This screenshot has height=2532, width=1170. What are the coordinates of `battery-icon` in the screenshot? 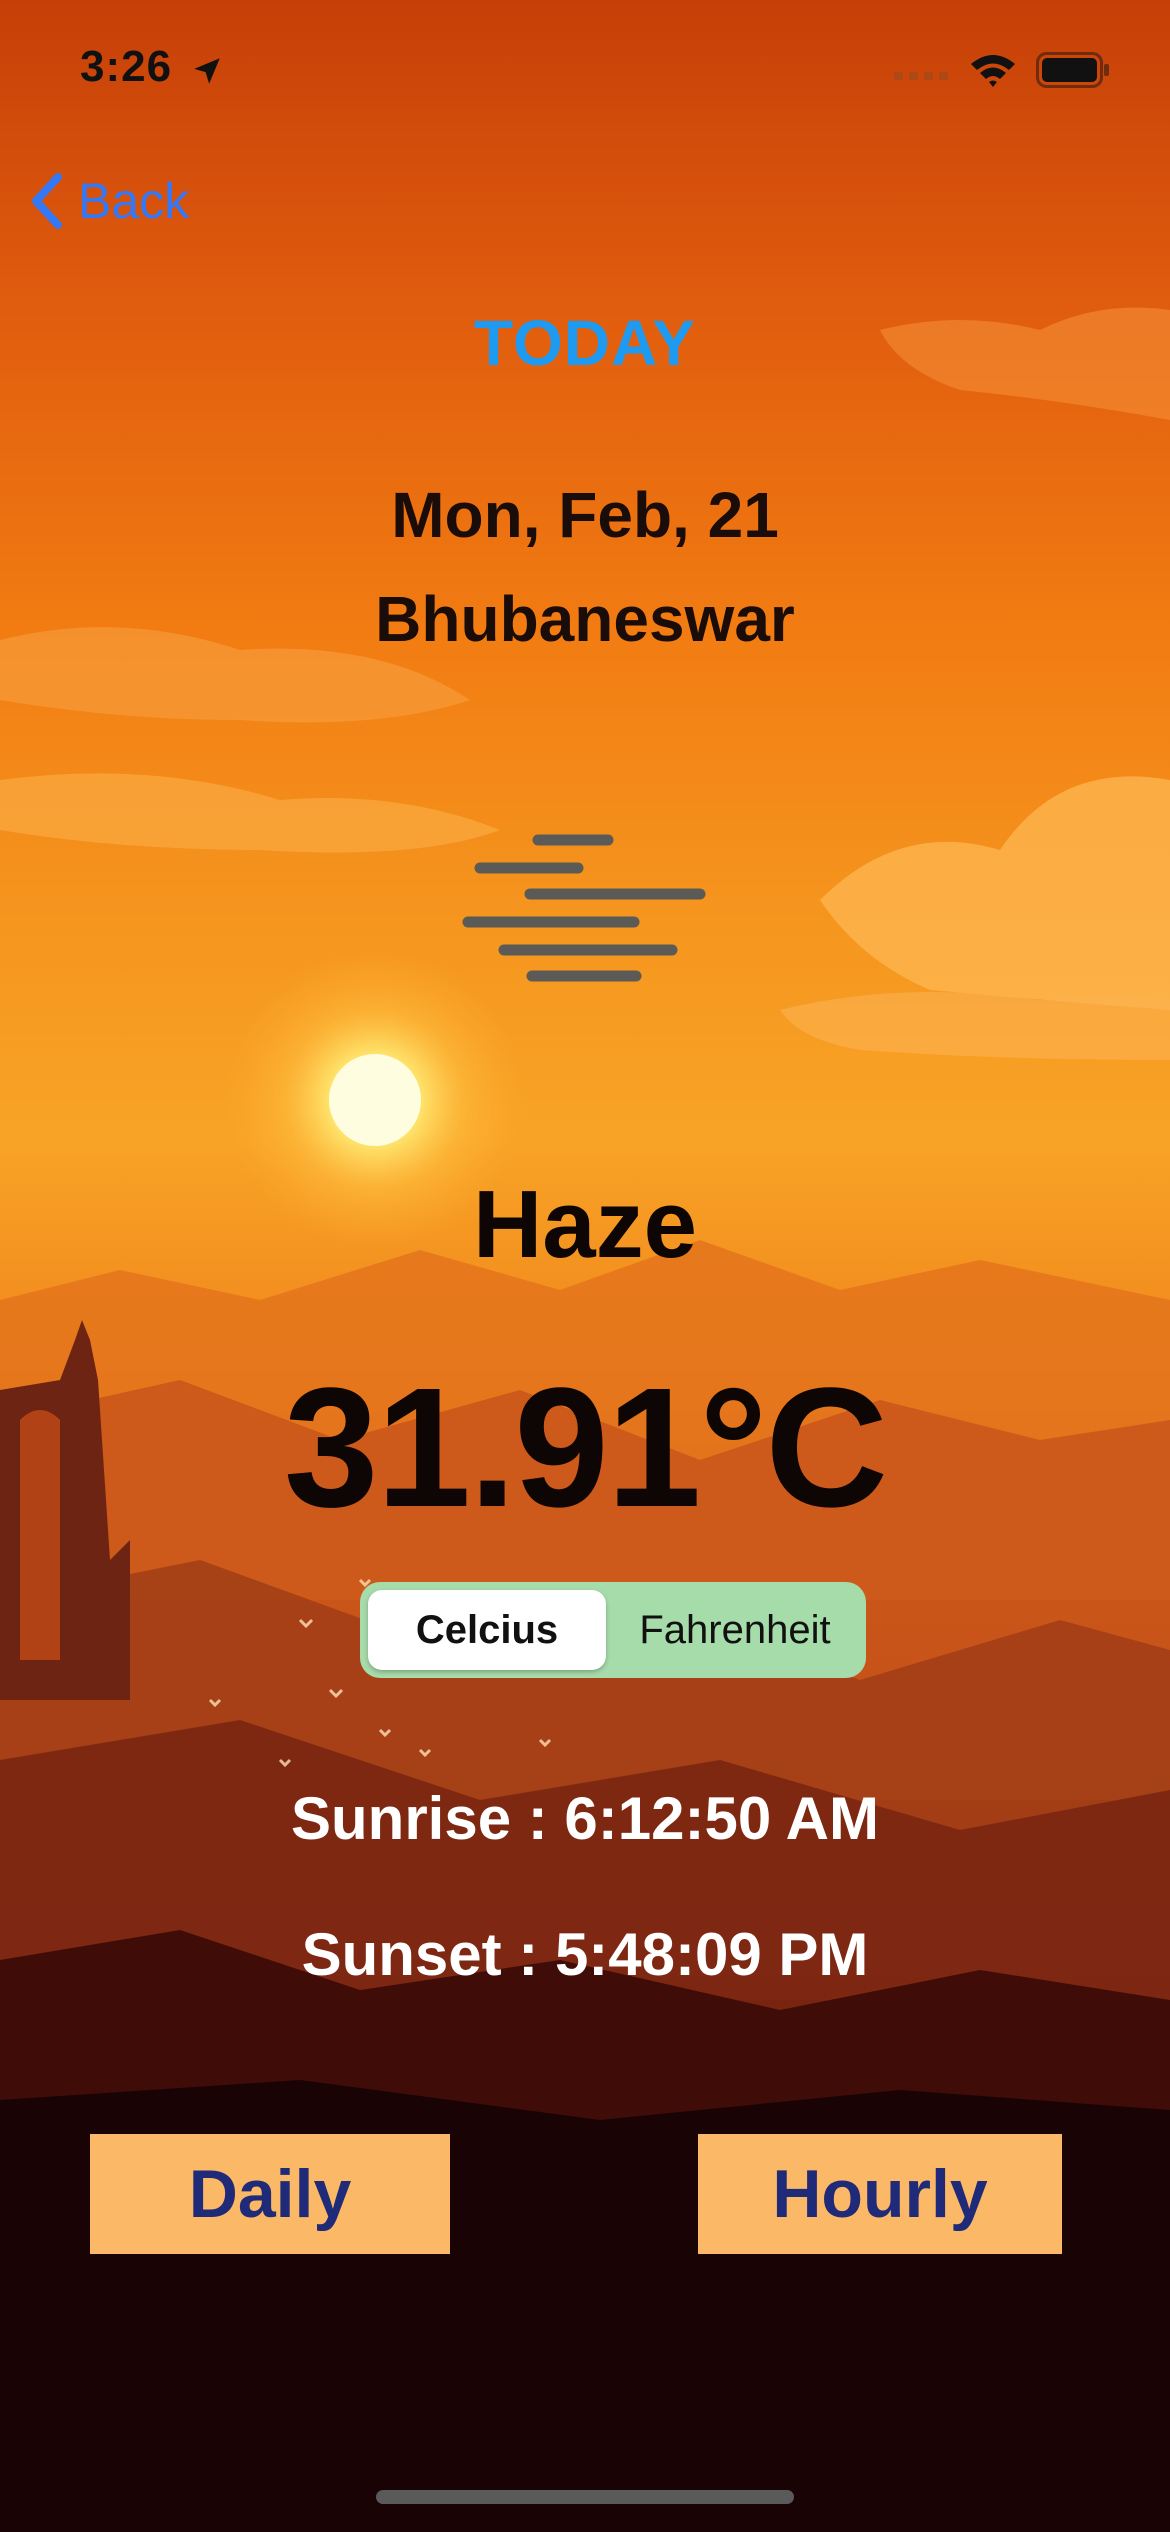 It's located at (1072, 70).